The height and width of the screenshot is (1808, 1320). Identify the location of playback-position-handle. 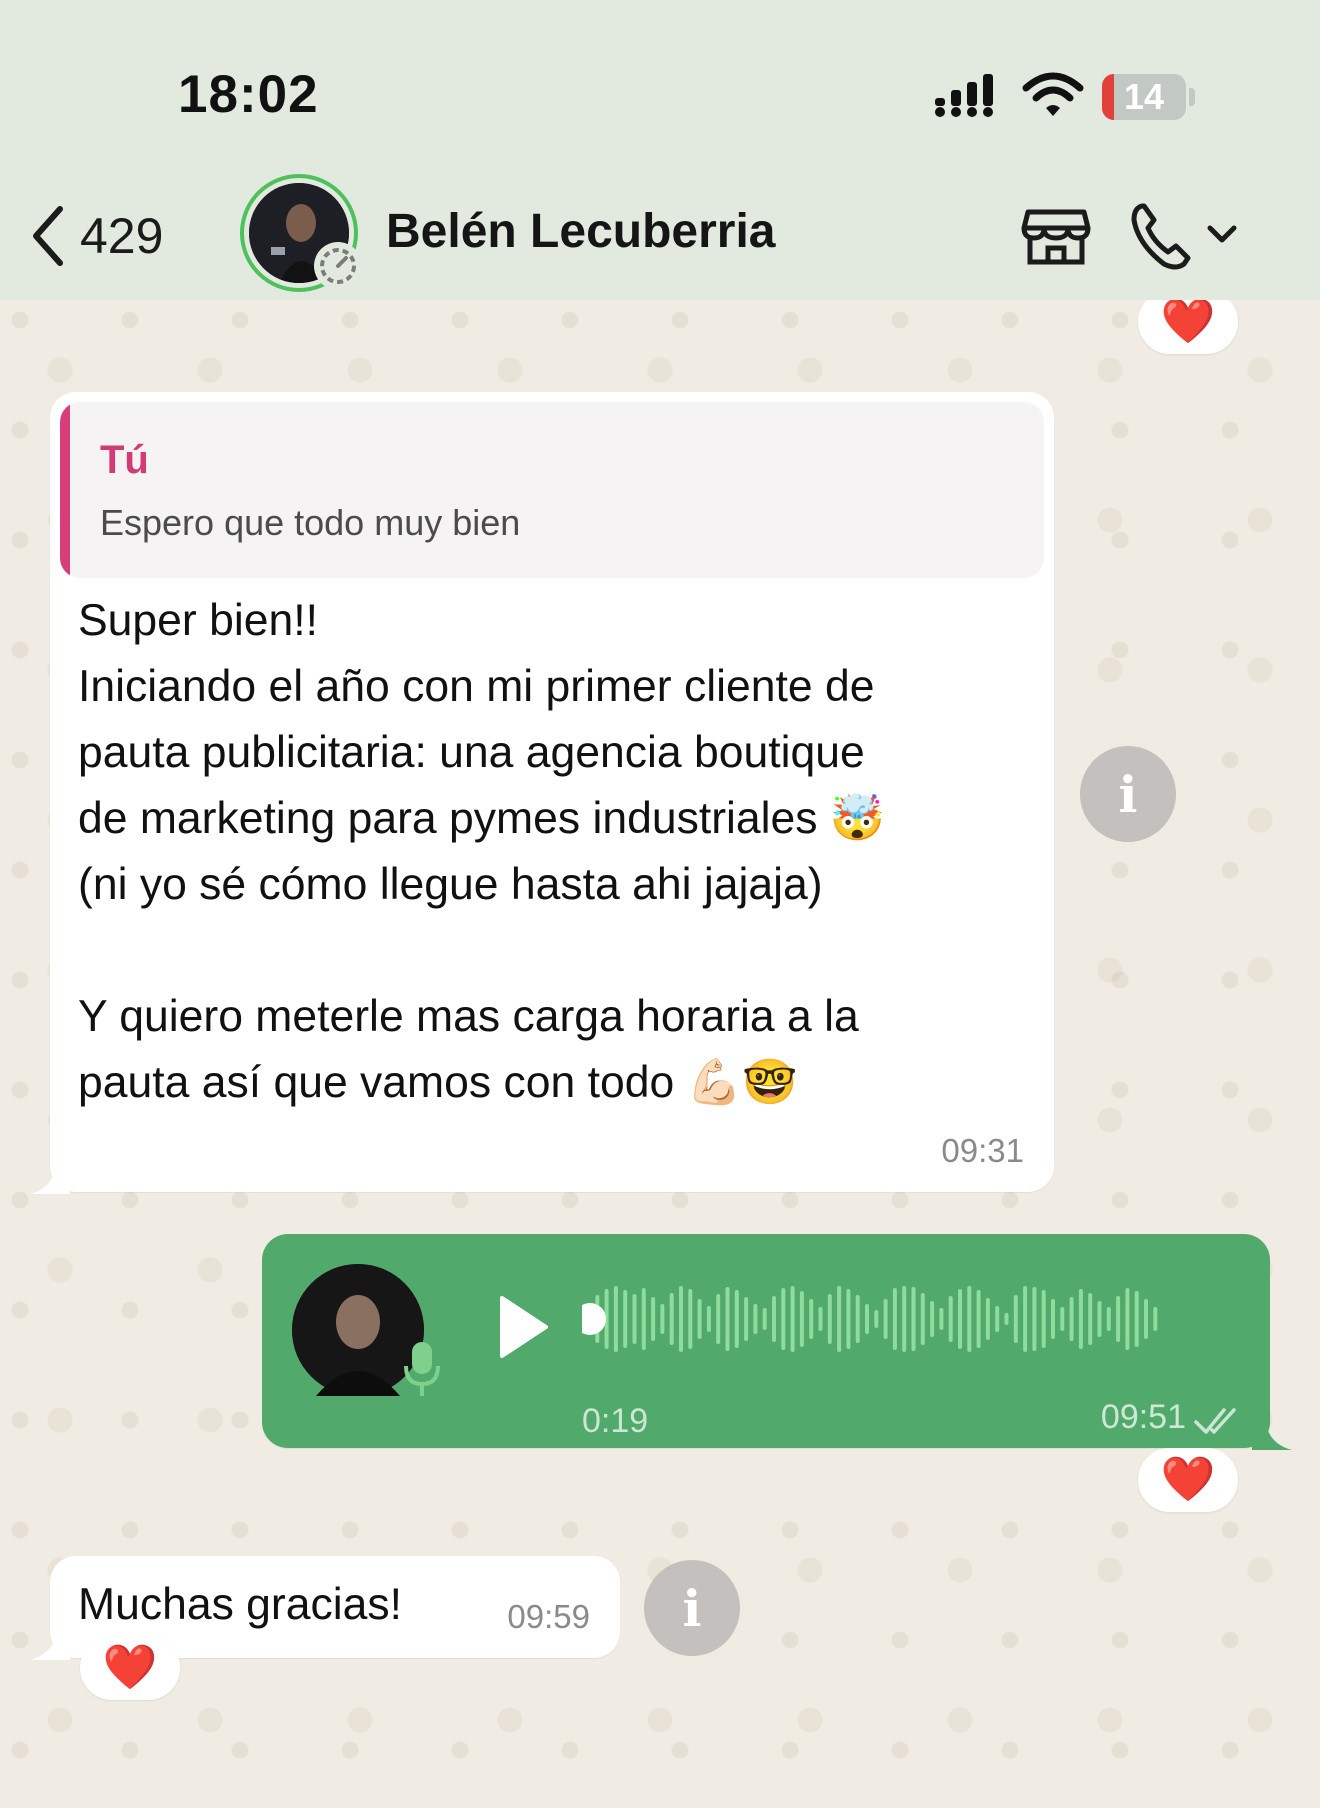
(594, 1319).